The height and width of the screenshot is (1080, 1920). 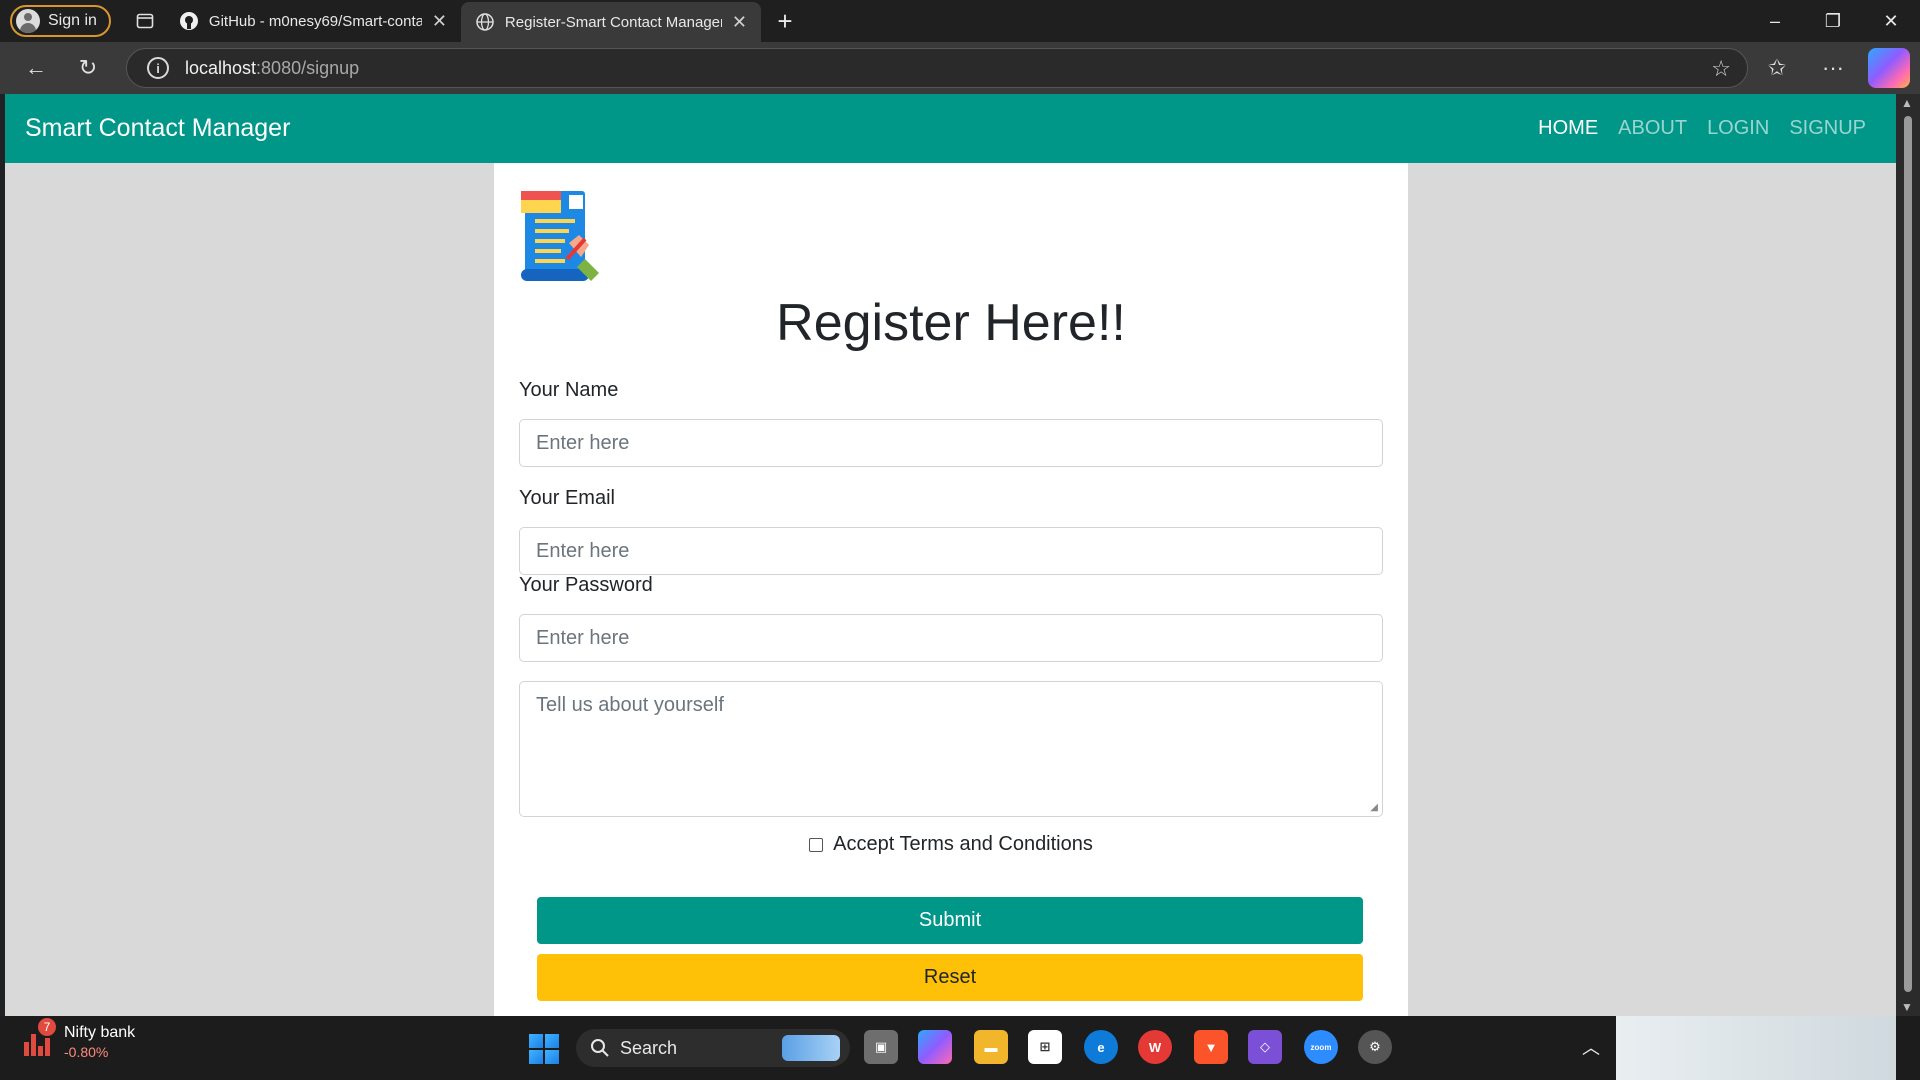 I want to click on scroll-down-icon: ▼, so click(x=1907, y=1007).